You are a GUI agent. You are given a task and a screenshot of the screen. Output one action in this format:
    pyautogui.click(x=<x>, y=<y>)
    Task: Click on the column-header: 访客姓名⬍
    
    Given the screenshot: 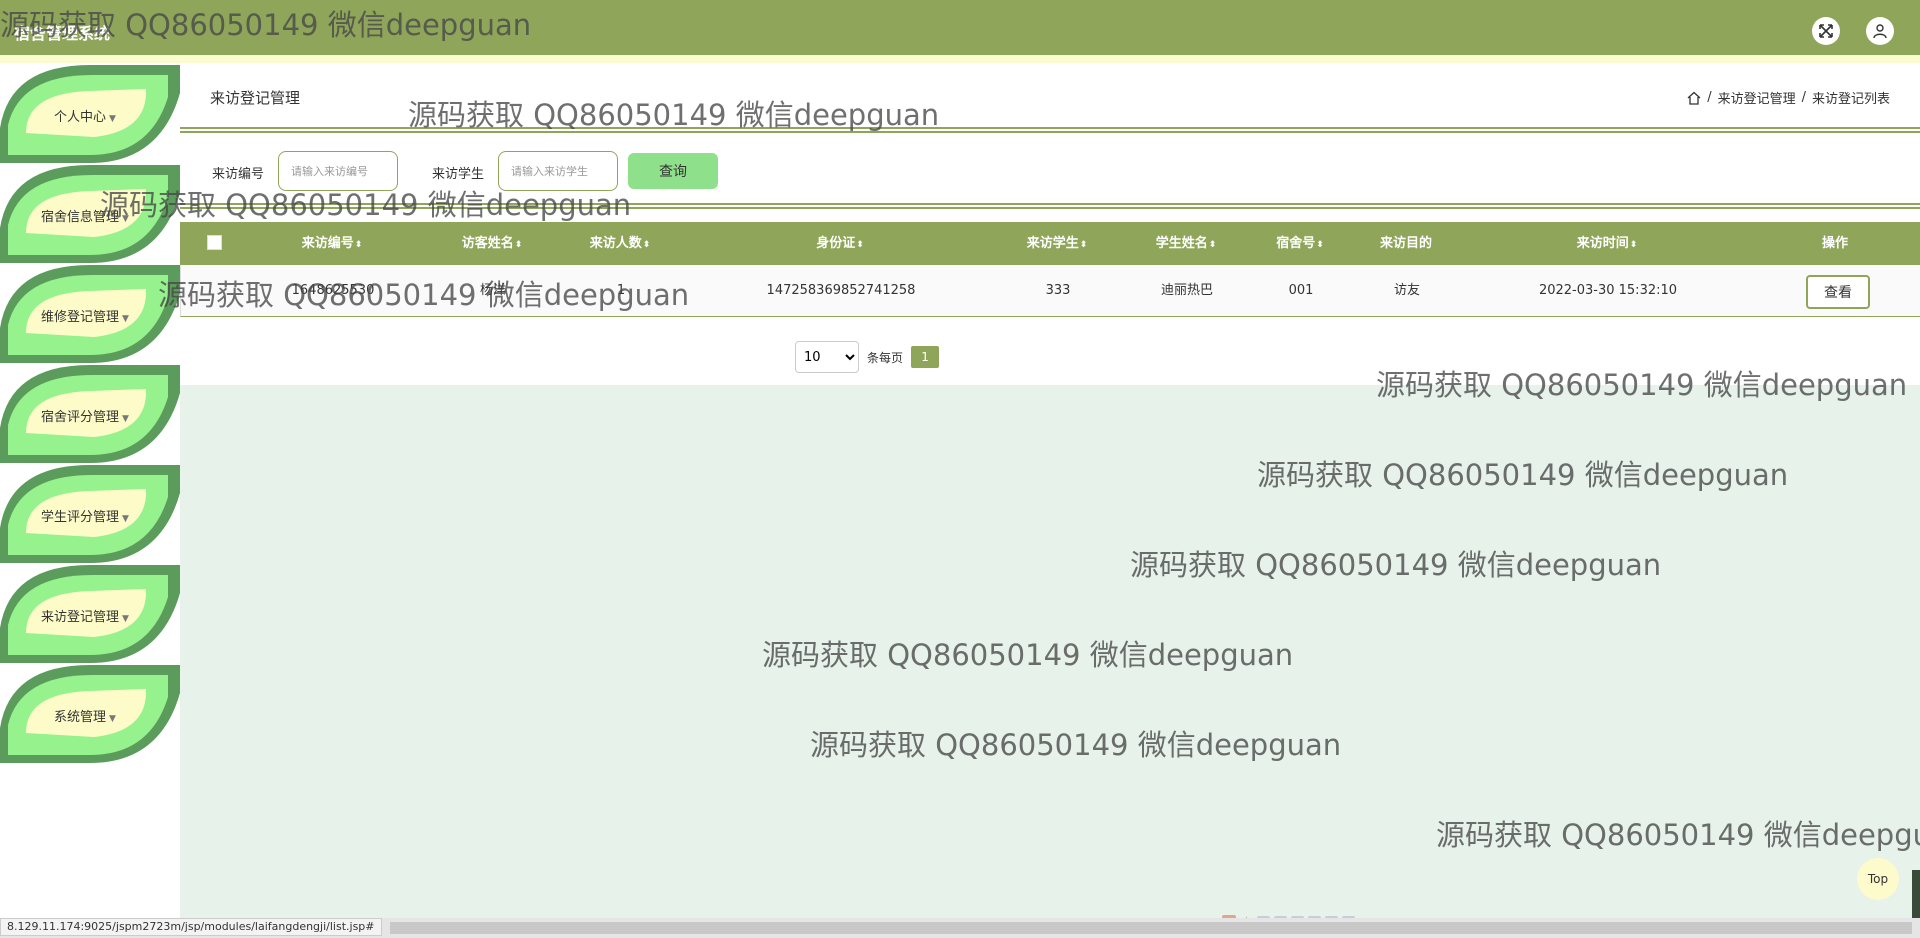 What is the action you would take?
    pyautogui.click(x=492, y=243)
    